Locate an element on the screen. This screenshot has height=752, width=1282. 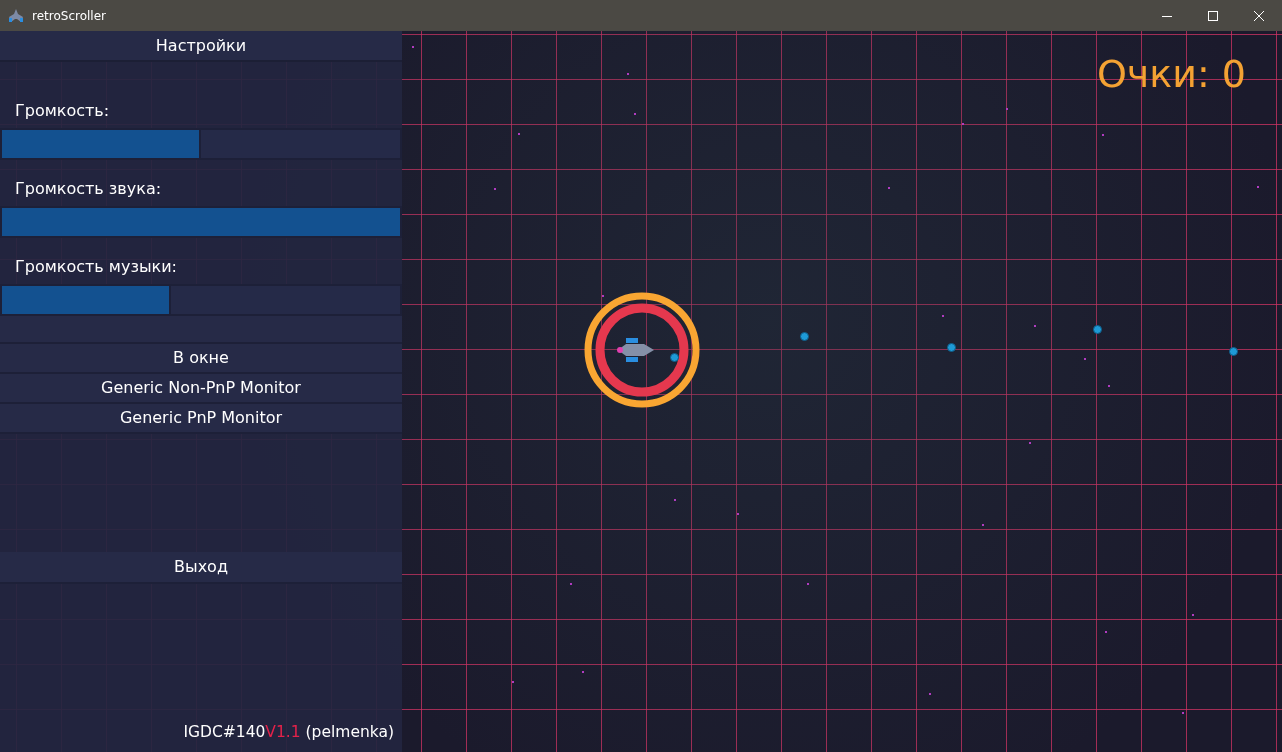
maximize-icon is located at coordinates (1213, 15).